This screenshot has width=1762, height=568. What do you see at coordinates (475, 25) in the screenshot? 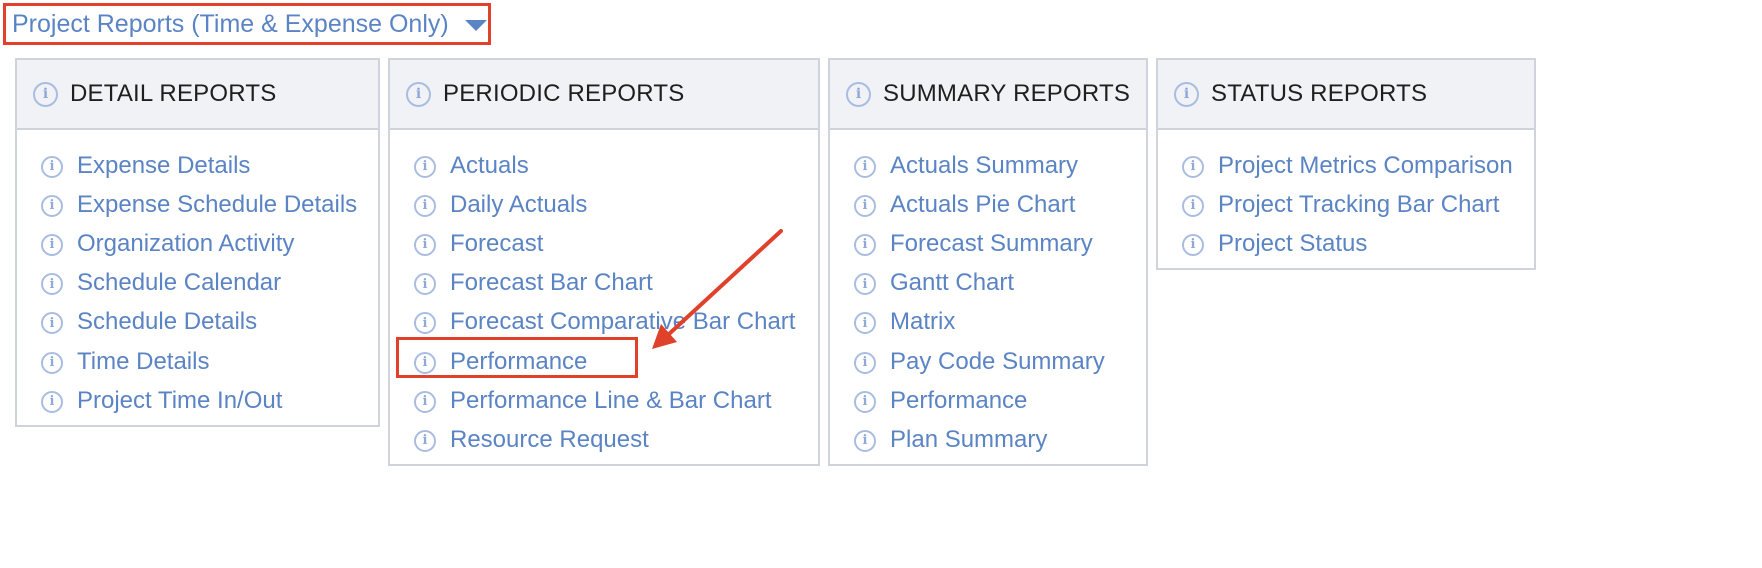
I see `chevron-down-icon` at bounding box center [475, 25].